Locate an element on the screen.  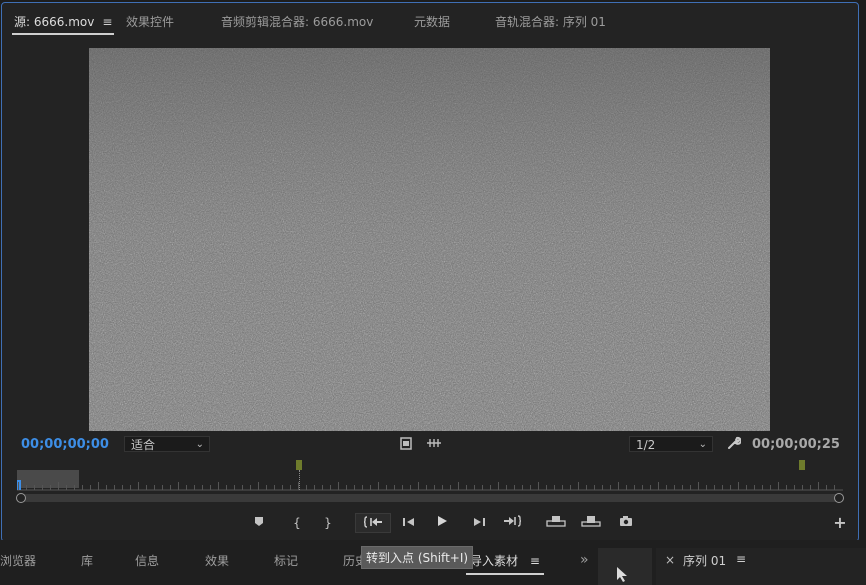
tab-audio-clip-mixer: 音频剪辑混合器: 6666.mov is located at coordinates (297, 21).